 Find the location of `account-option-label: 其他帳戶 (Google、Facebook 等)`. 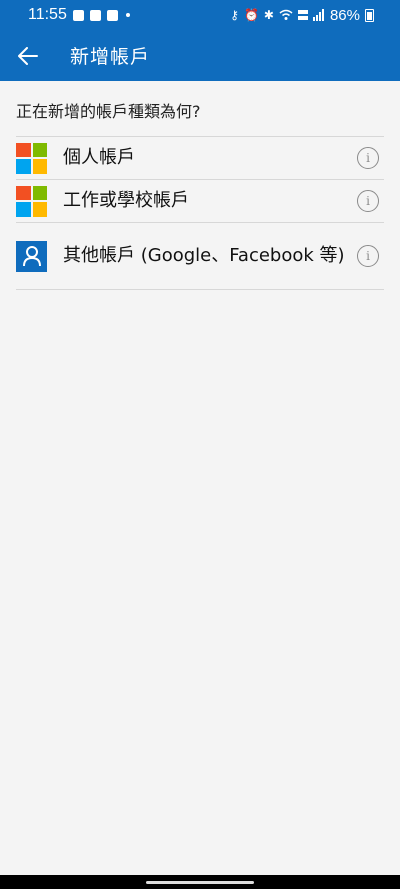

account-option-label: 其他帳戶 (Google、Facebook 等) is located at coordinates (204, 255).